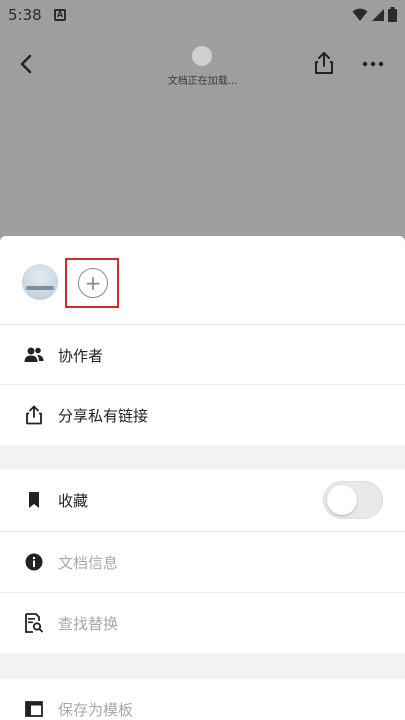  Describe the element at coordinates (202, 280) in the screenshot. I see `collaborator-avatars-row: +` at that location.